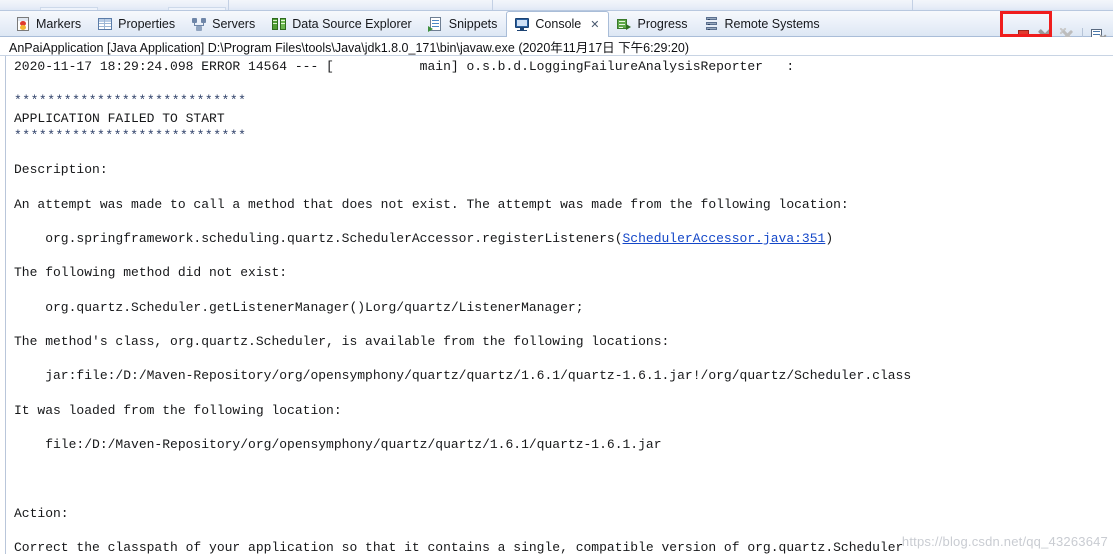  I want to click on tab-servers: Servers, so click(224, 24).